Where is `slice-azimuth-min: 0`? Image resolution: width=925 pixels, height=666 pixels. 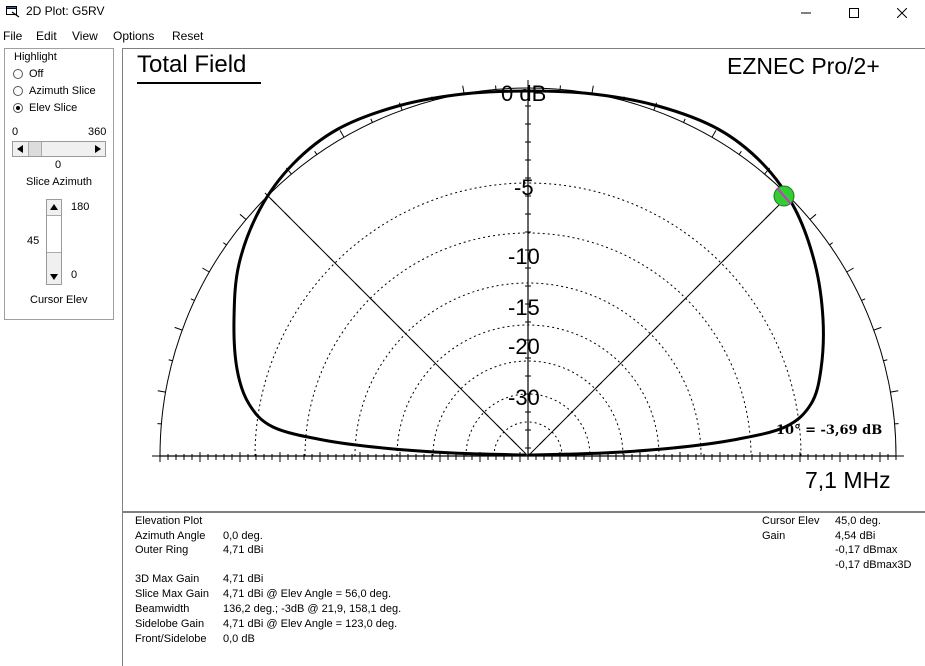
slice-azimuth-min: 0 is located at coordinates (15, 132).